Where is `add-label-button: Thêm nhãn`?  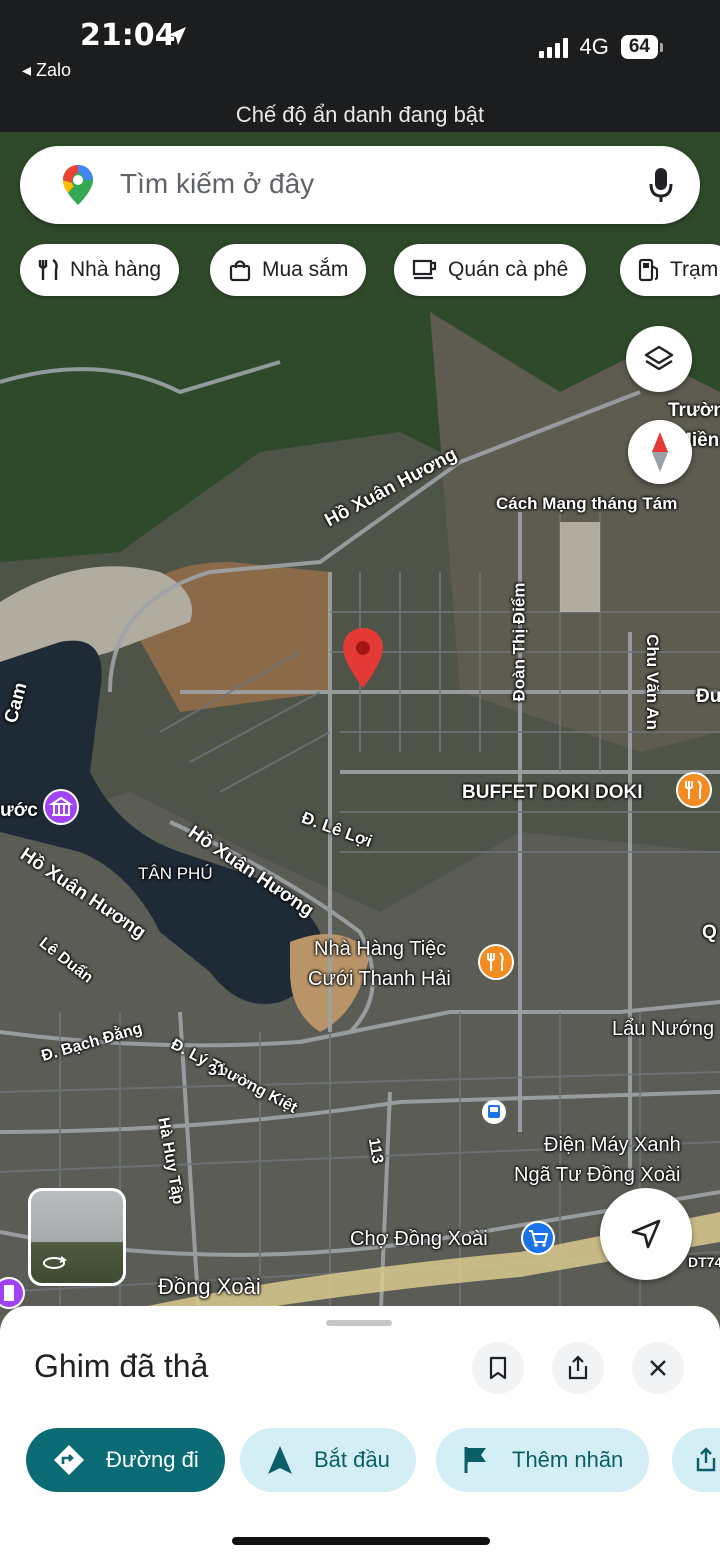
add-label-button: Thêm nhãn is located at coordinates (543, 1460).